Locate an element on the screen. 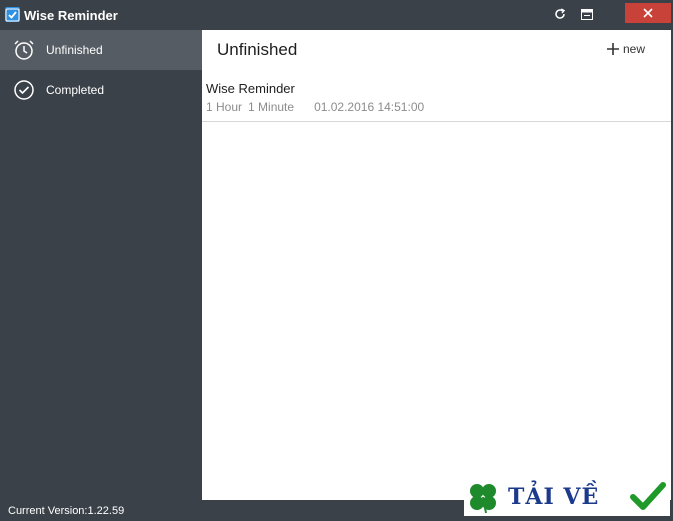  close-button is located at coordinates (648, 13).